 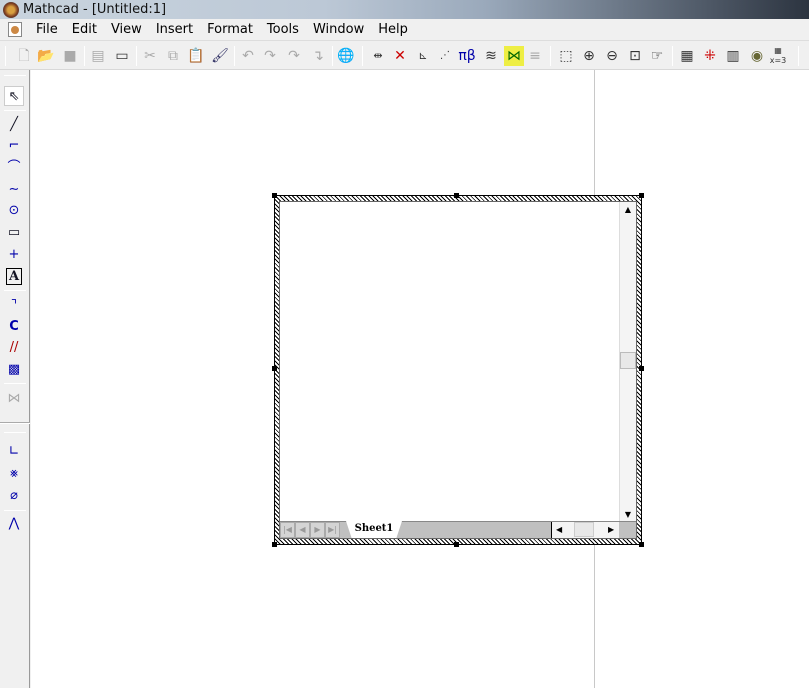 What do you see at coordinates (514, 56) in the screenshot?
I see `component-icon: ⋈` at bounding box center [514, 56].